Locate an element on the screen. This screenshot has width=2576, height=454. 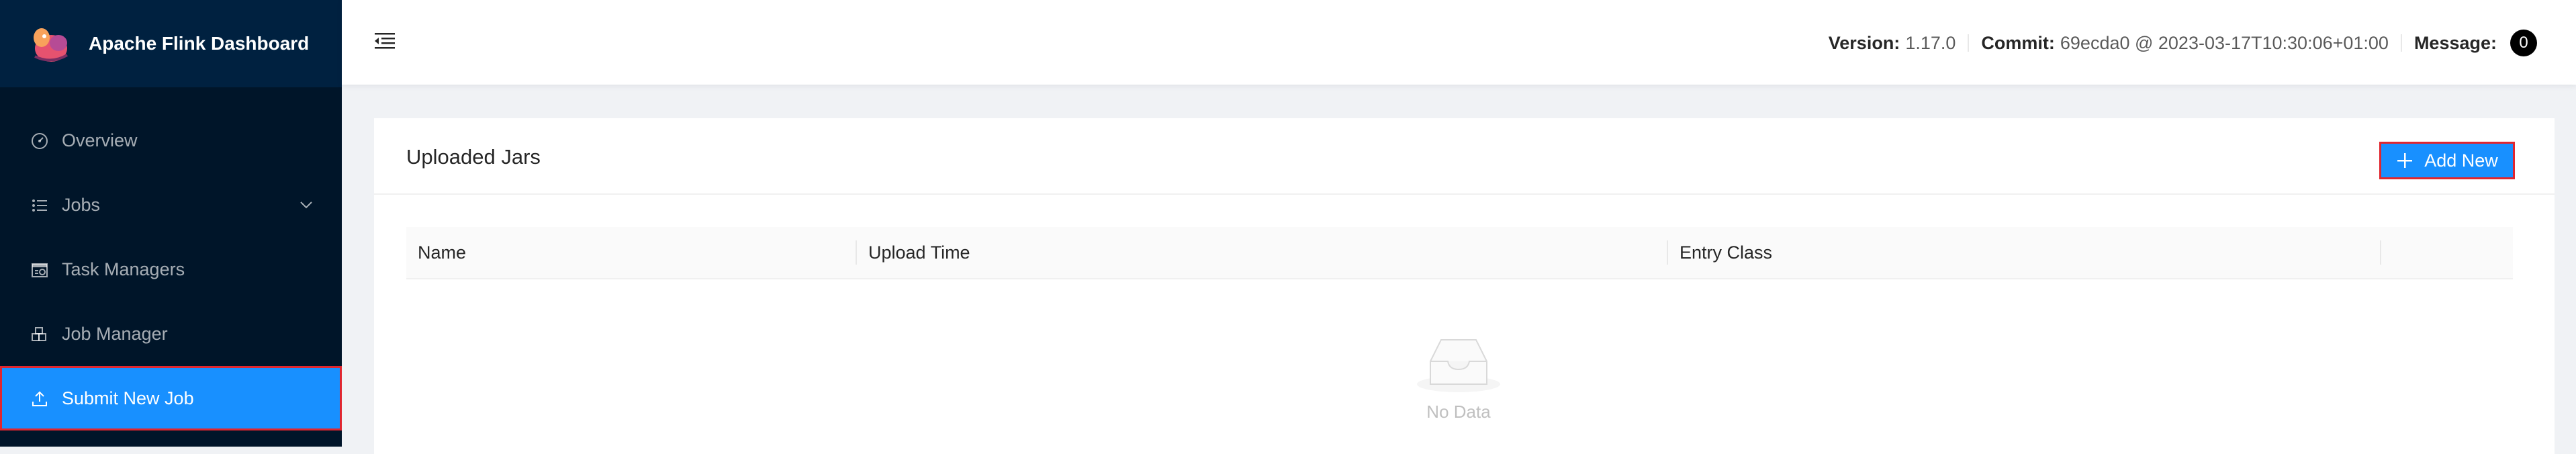
message-info: Message: 0 is located at coordinates (2475, 43).